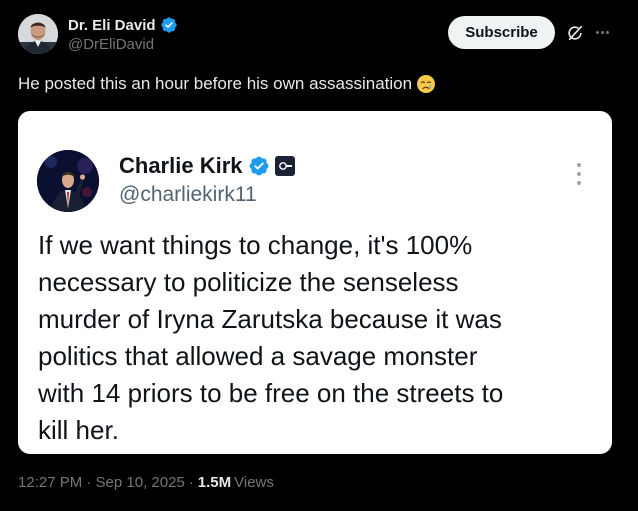 The height and width of the screenshot is (511, 638). I want to click on quoted-more-options-icon, so click(579, 174).